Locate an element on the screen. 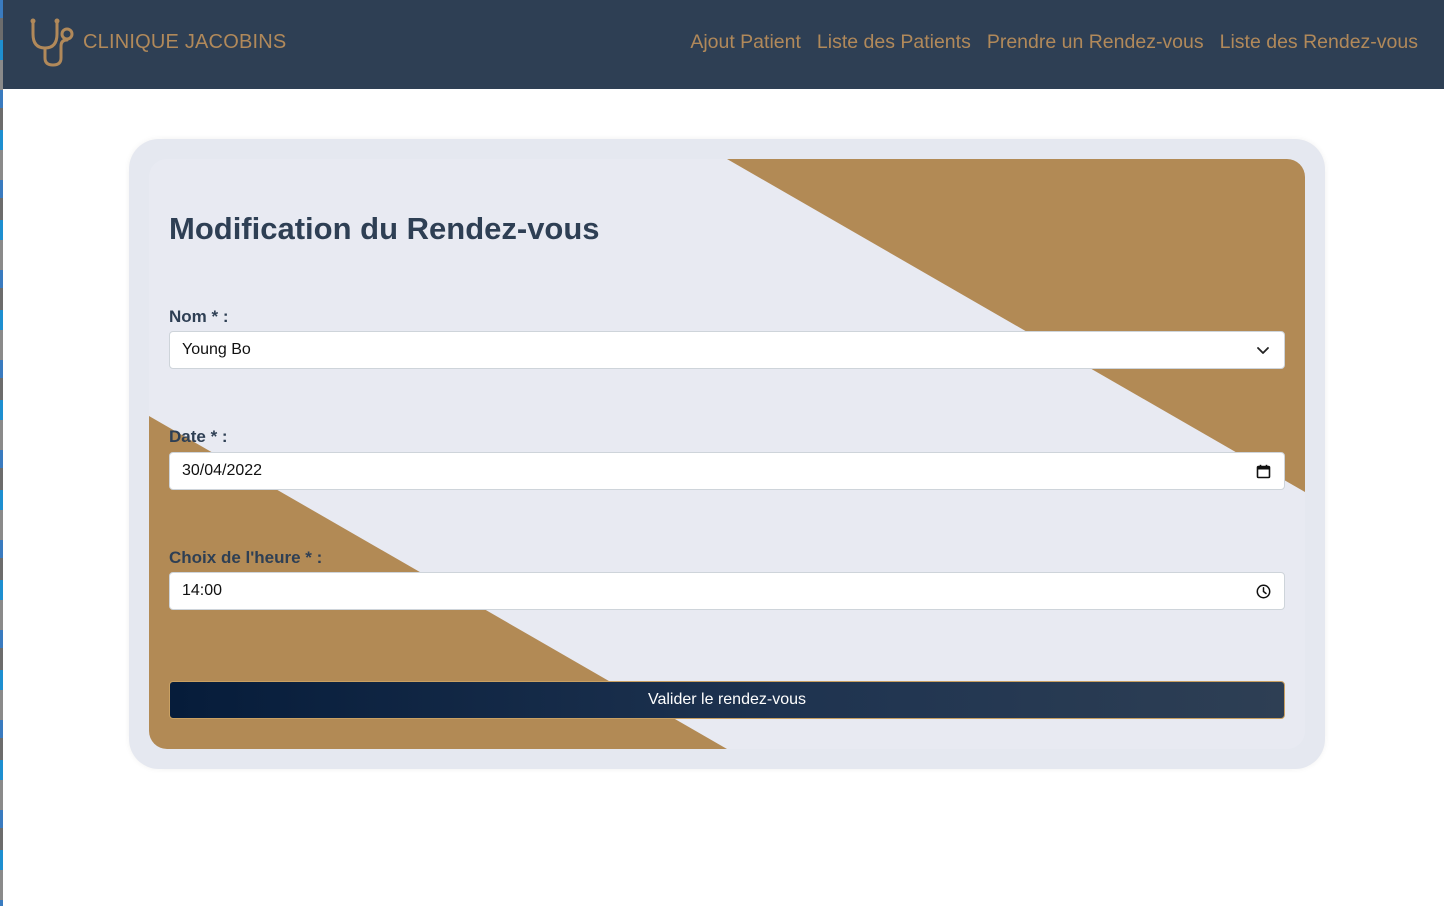 This screenshot has width=1444, height=906. heure-label: Choix de l'heure * : is located at coordinates (246, 557).